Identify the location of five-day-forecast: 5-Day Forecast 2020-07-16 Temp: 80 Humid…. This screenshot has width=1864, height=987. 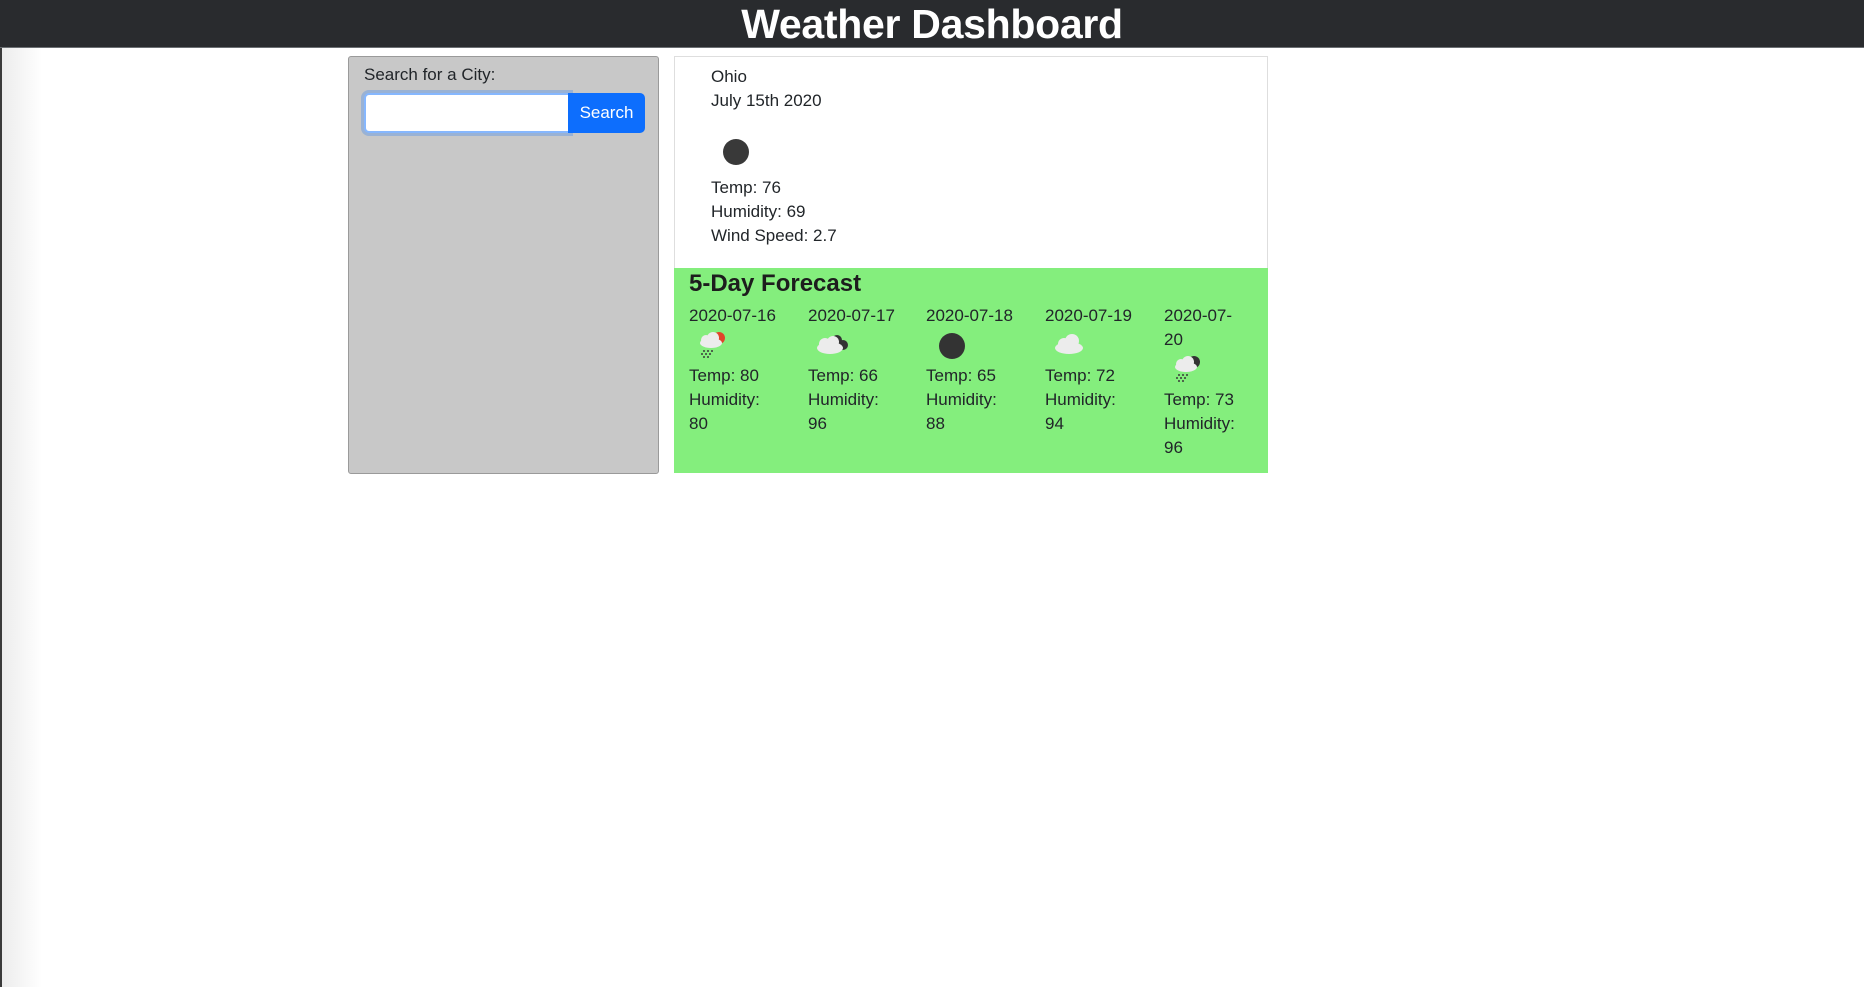
(971, 370).